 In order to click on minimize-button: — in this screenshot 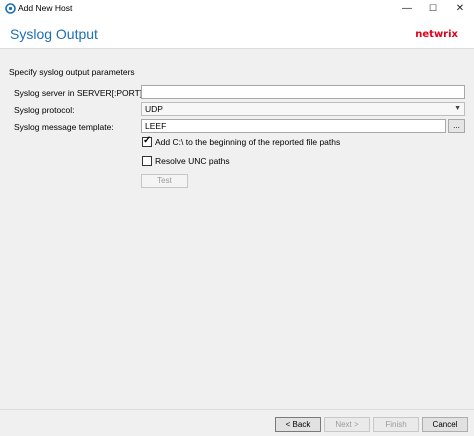, I will do `click(407, 8)`.